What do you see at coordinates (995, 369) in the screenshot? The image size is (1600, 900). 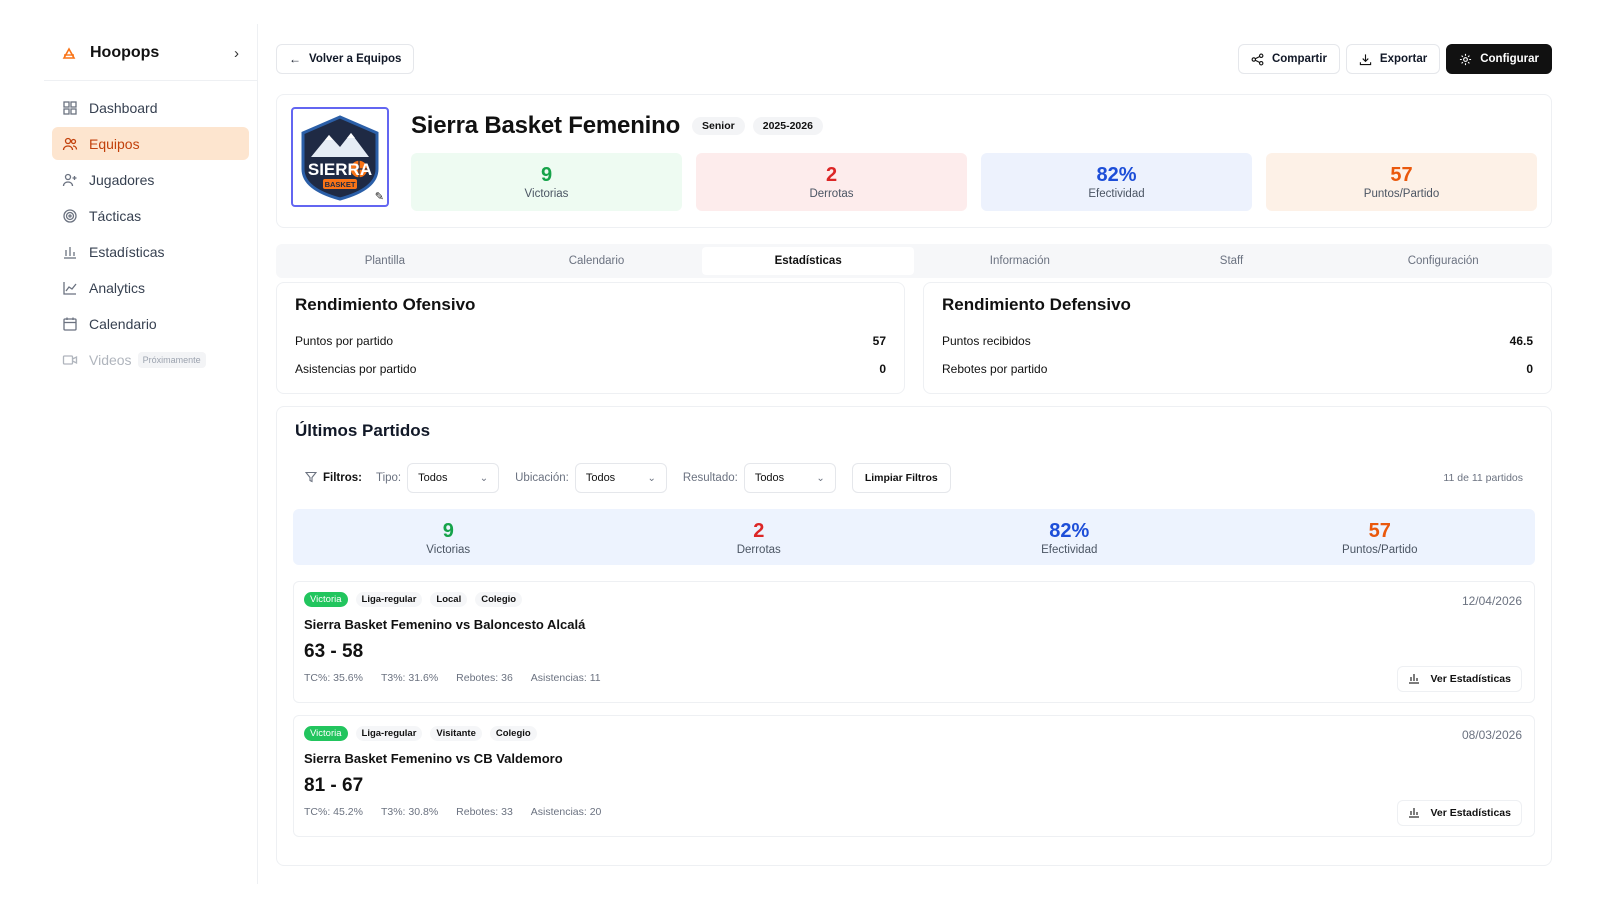 I see `defense-row-label: Rebotes por partido` at bounding box center [995, 369].